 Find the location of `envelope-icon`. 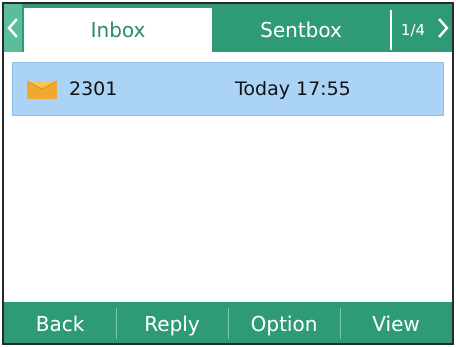

envelope-icon is located at coordinates (42, 91).